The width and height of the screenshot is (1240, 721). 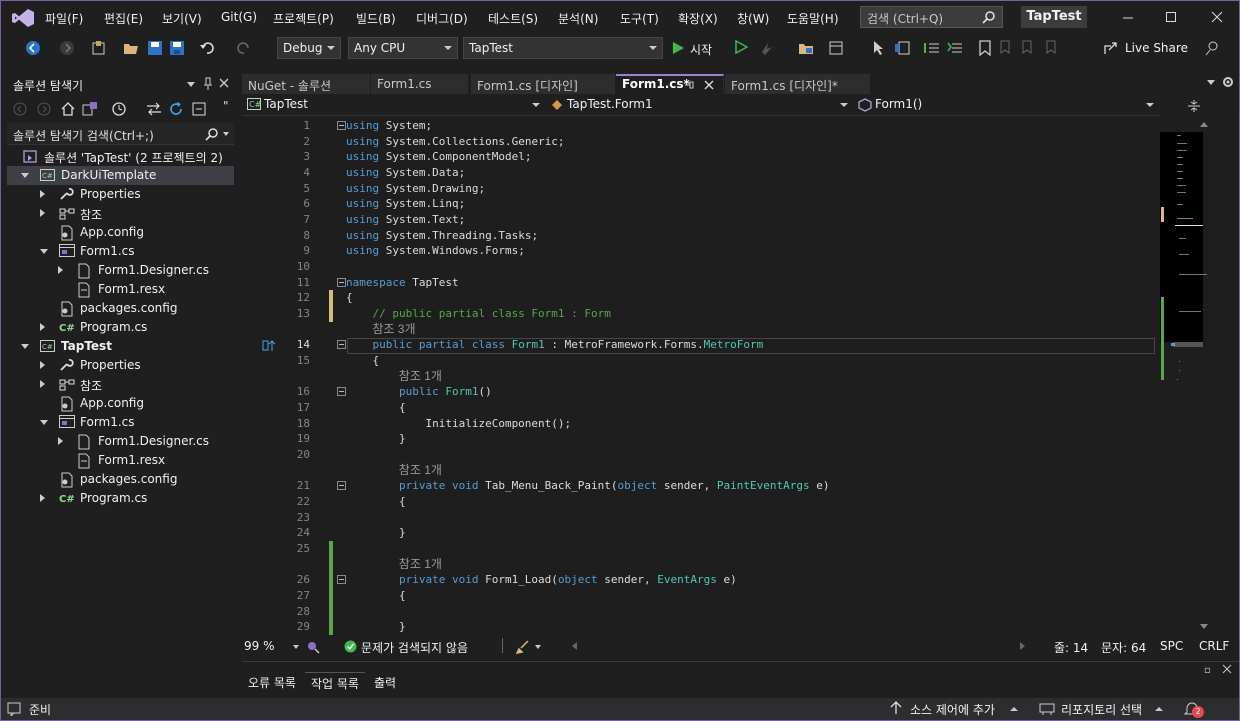 I want to click on solution-folder-icon, so click(x=807, y=48).